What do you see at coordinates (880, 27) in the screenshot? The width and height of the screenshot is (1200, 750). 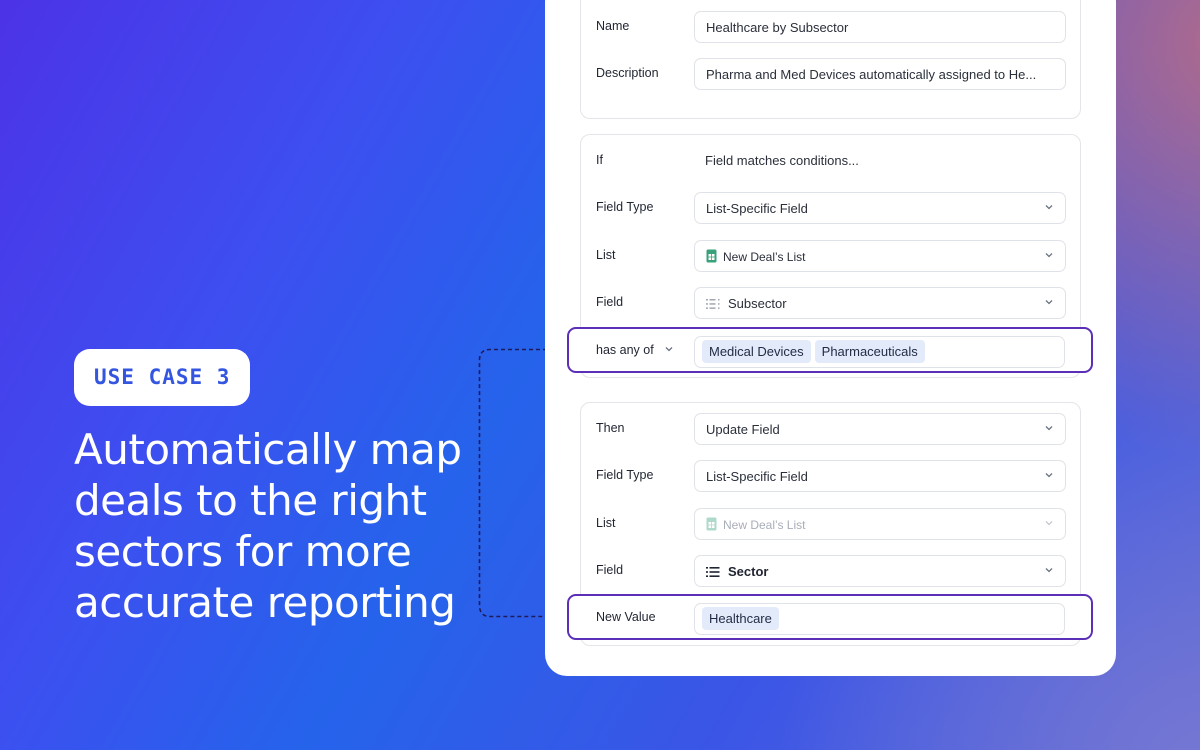 I see `name-input: Healthcare by Subsector` at bounding box center [880, 27].